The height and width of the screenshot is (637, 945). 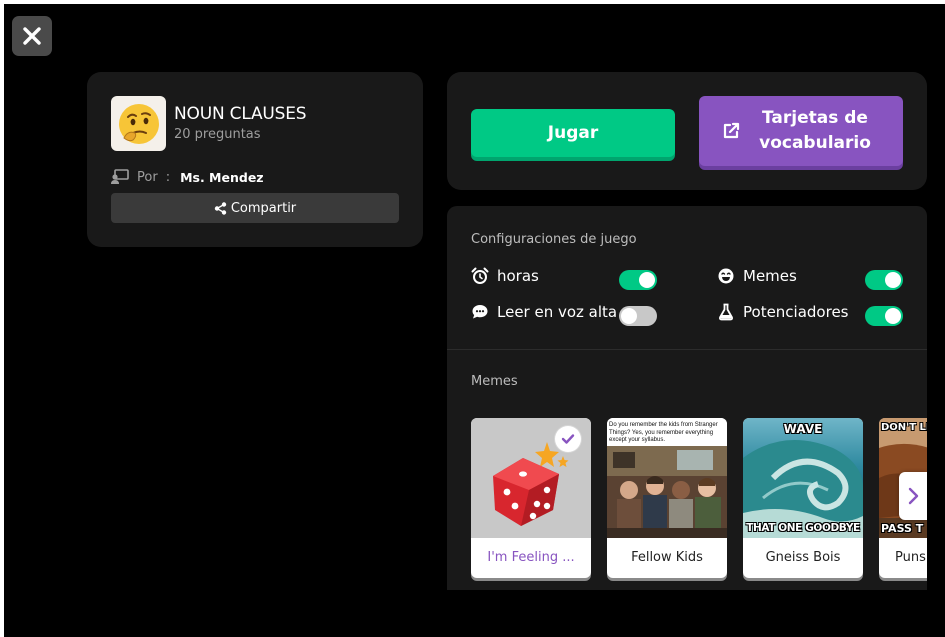 I want to click on author-label: Por, so click(x=147, y=177).